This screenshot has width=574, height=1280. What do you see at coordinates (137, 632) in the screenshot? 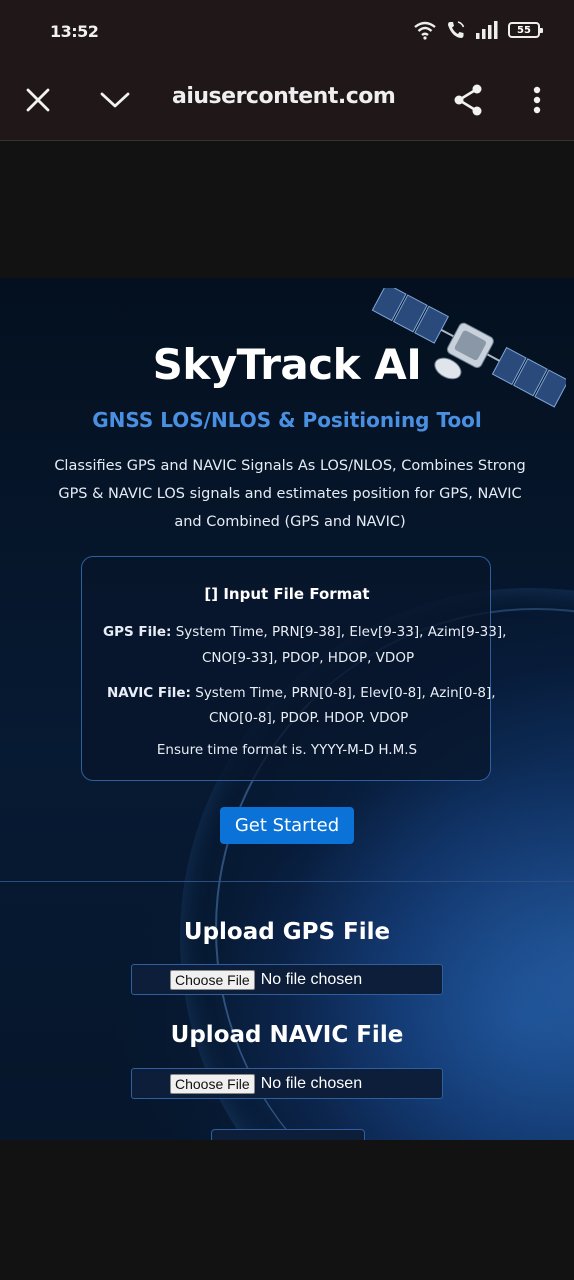
I see `gps-file-label: GPS File:` at bounding box center [137, 632].